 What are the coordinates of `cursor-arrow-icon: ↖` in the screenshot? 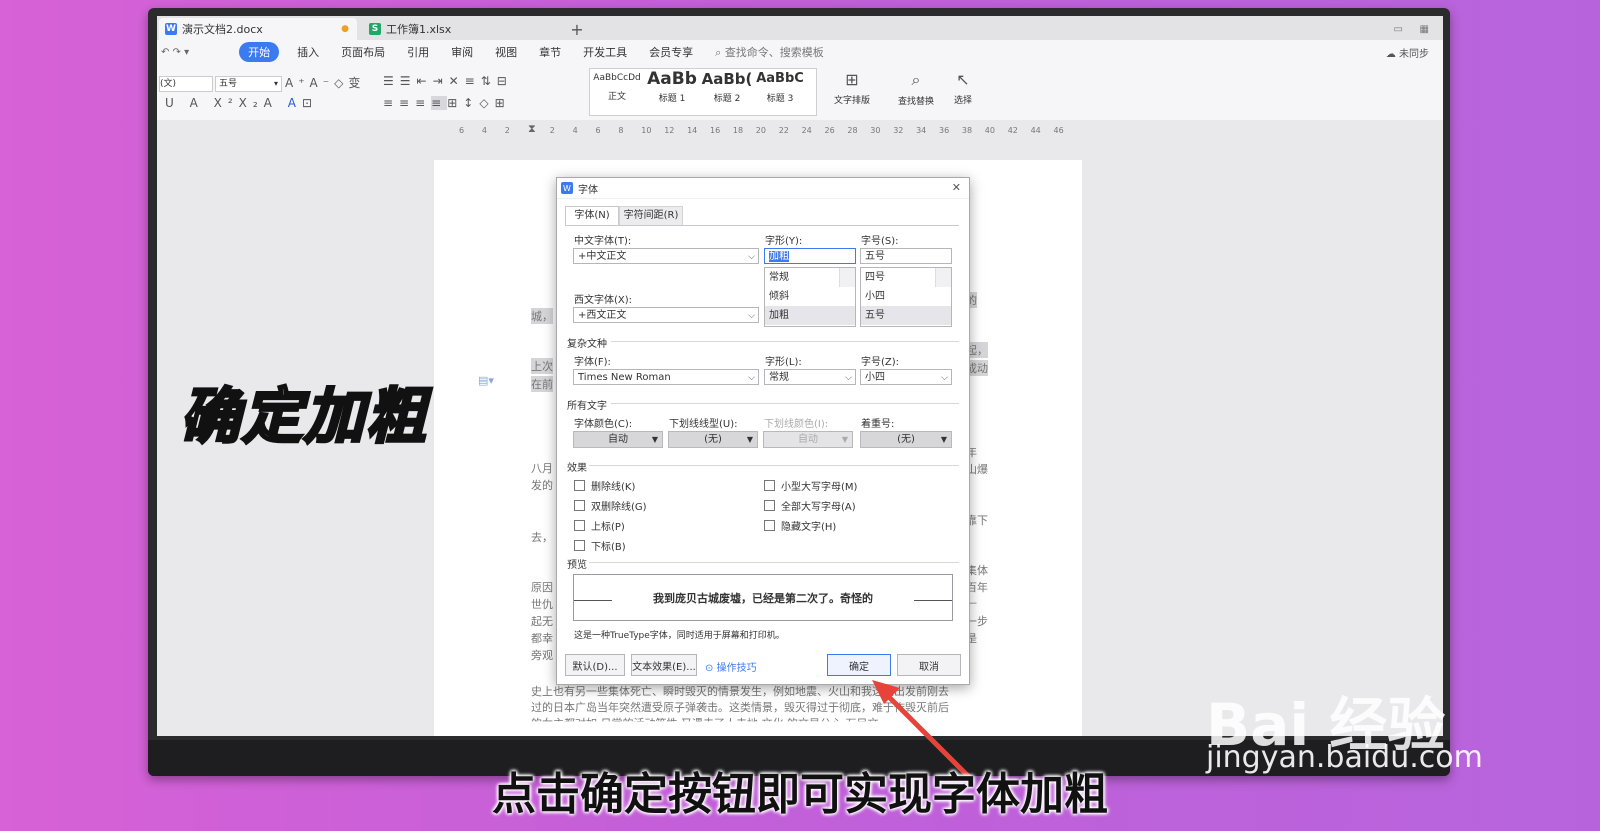 It's located at (963, 79).